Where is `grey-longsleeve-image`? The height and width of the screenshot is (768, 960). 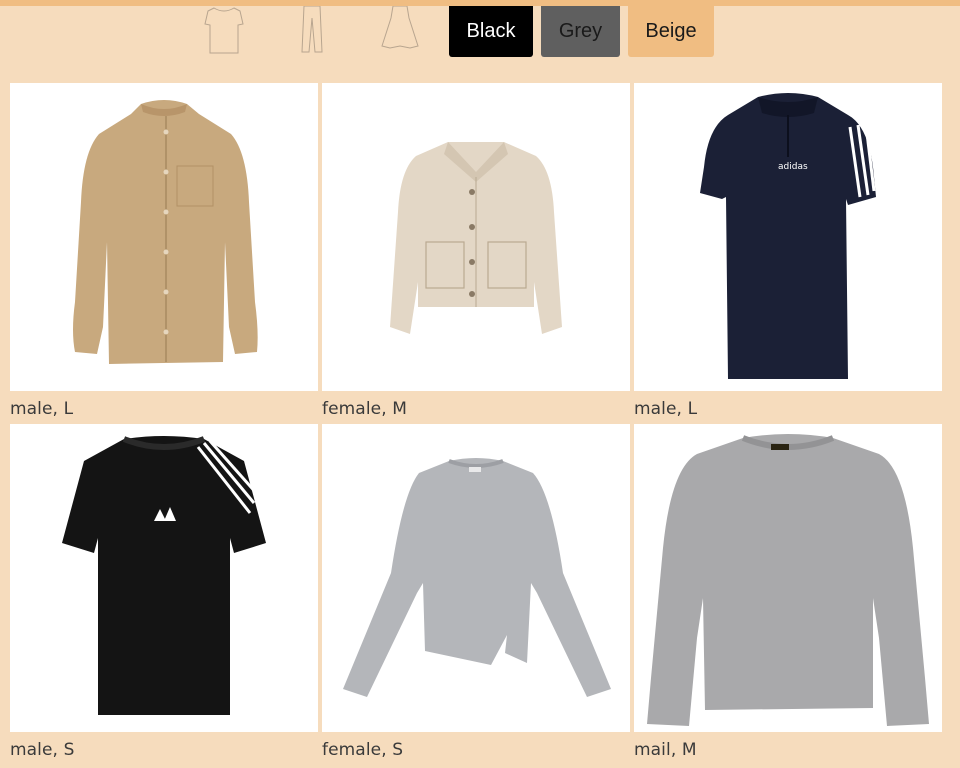
grey-longsleeve-image is located at coordinates (476, 578).